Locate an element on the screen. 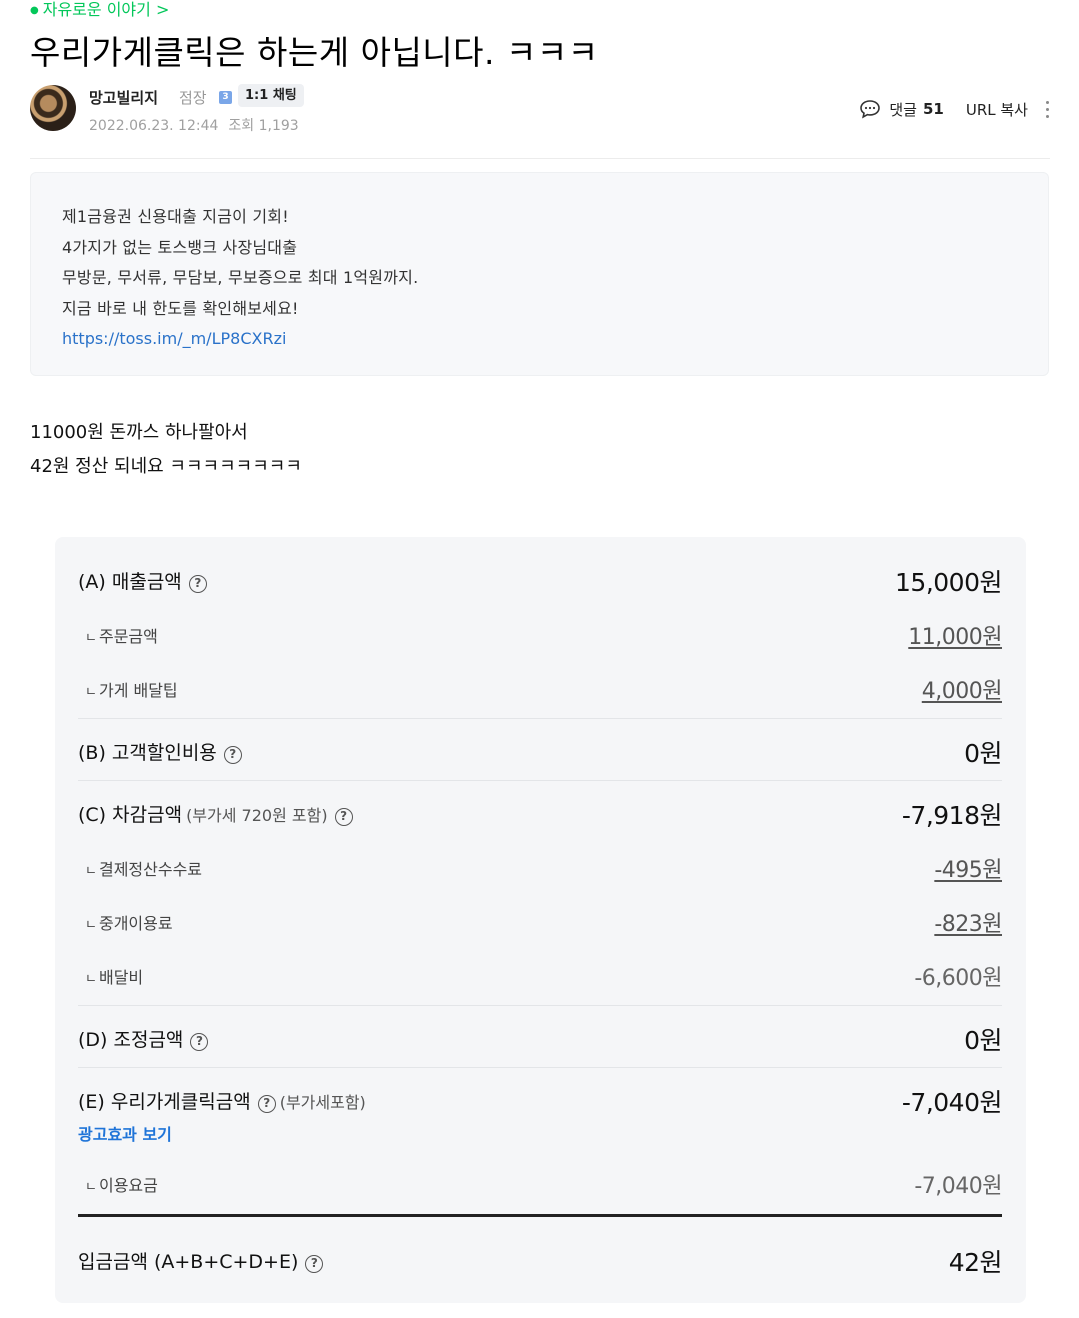 The width and height of the screenshot is (1079, 1318). fee-label: 결제정산수수료 is located at coordinates (150, 869).